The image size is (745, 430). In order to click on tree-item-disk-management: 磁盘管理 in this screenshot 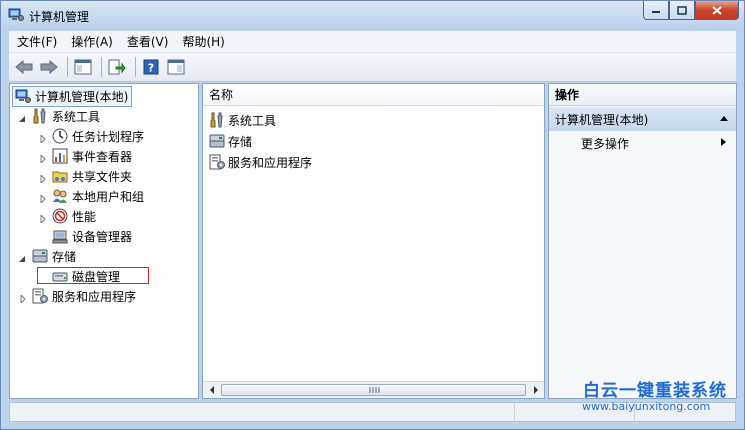, I will do `click(86, 276)`.